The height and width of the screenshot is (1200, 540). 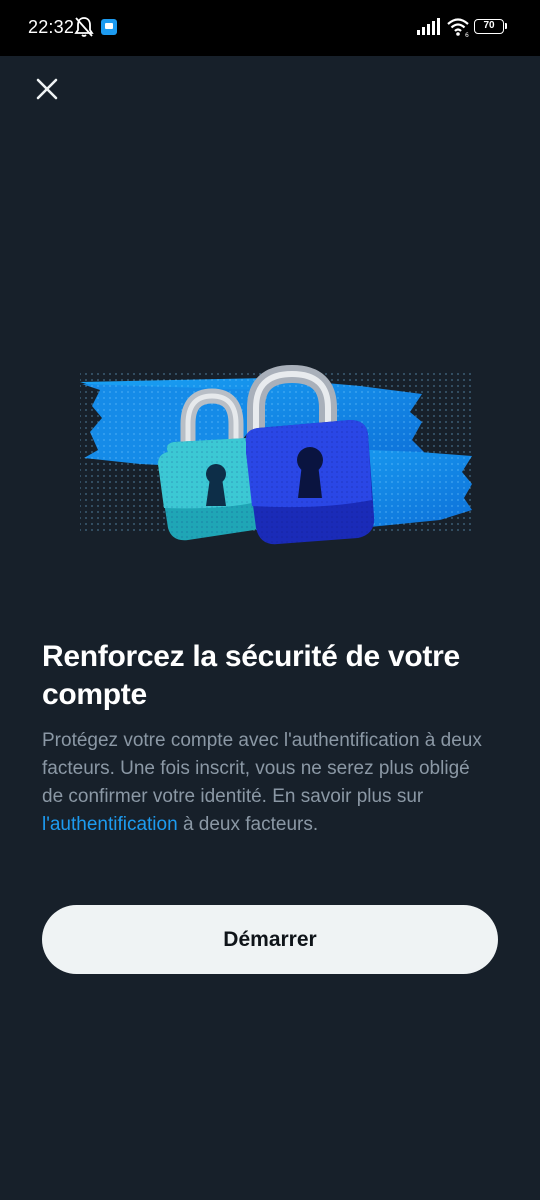 What do you see at coordinates (251, 675) in the screenshot?
I see `page-title: Renforcez la sécurité de votre compte` at bounding box center [251, 675].